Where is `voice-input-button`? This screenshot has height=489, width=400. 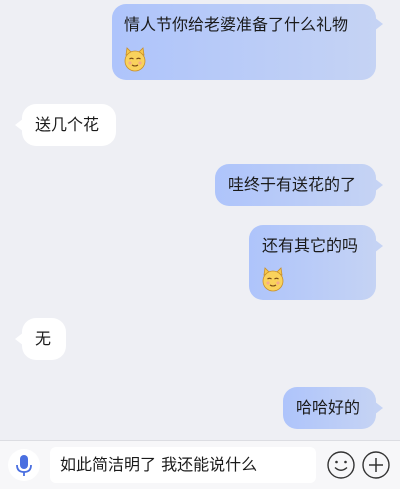
voice-input-button is located at coordinates (24, 465).